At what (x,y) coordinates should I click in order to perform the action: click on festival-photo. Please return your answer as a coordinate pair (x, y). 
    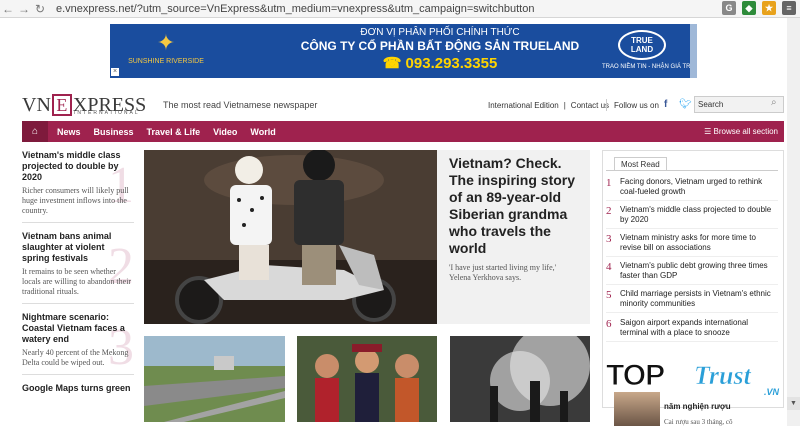
    Looking at the image, I should click on (367, 379).